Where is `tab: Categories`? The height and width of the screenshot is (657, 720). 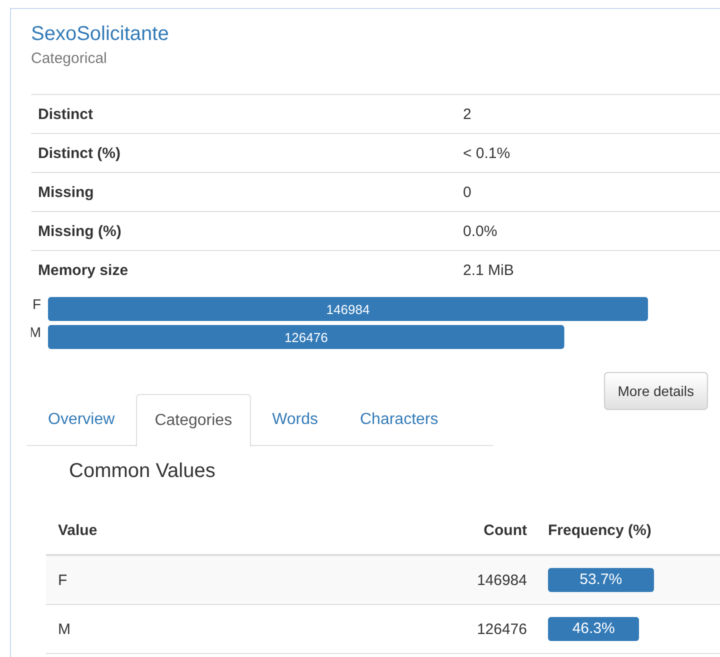
tab: Categories is located at coordinates (194, 420).